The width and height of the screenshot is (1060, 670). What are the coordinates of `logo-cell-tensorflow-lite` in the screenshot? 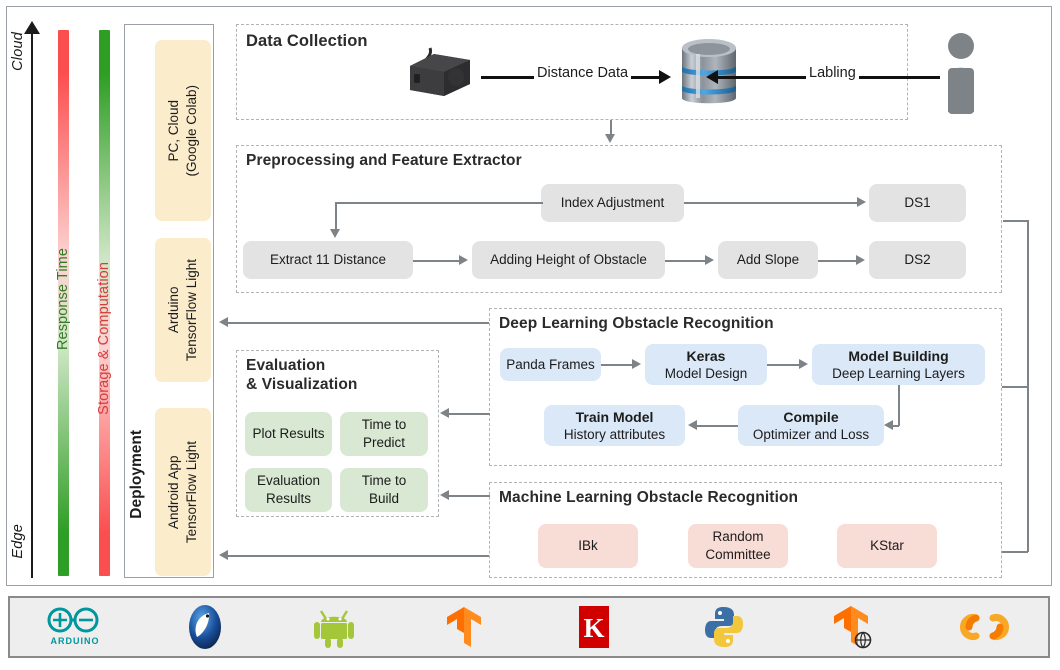 It's located at (854, 627).